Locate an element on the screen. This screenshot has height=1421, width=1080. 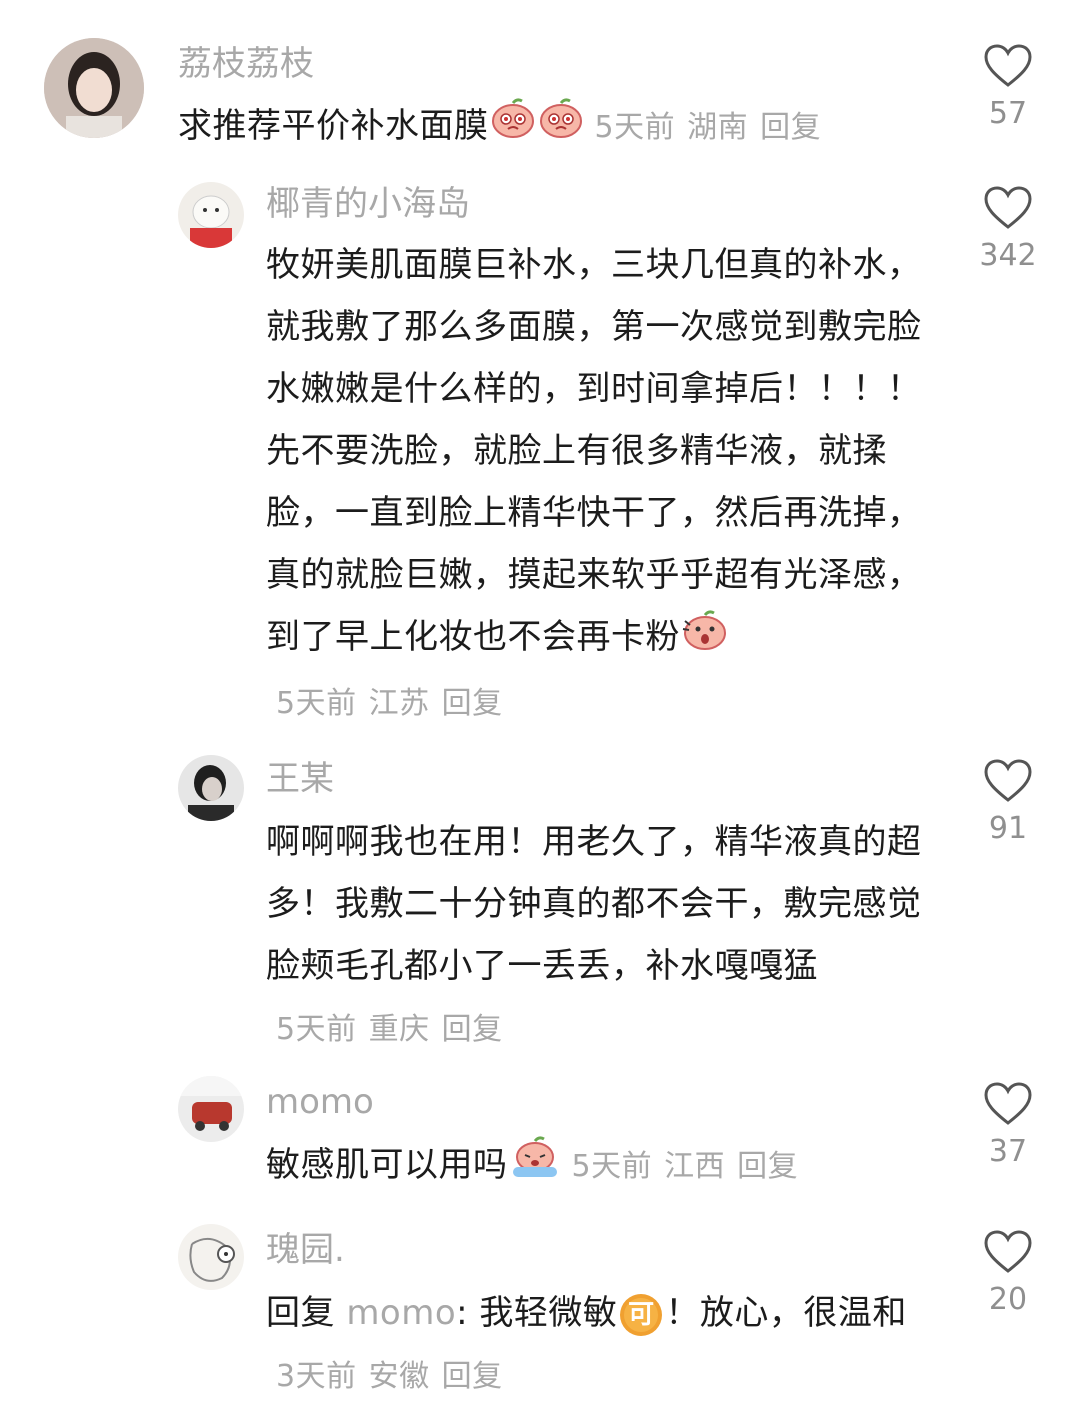
comment-meta: 5天前 重庆 回复 is located at coordinates (395, 1029).